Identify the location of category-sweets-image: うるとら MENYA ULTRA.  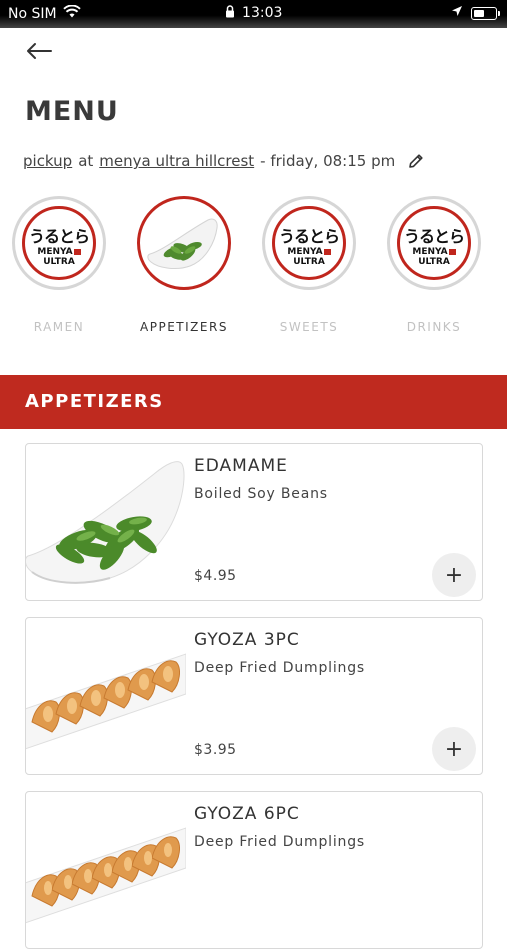
(309, 243).